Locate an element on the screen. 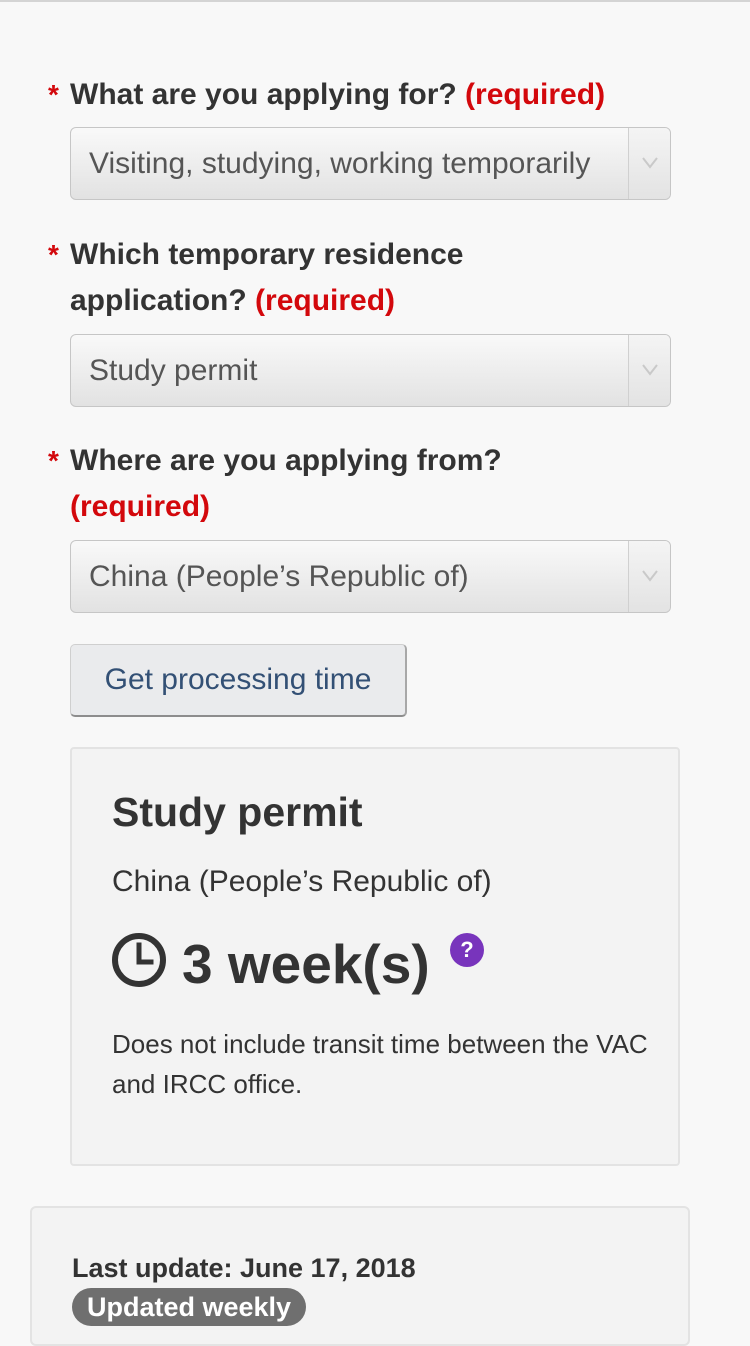 This screenshot has width=750, height=1346. applying-for-label-text: What are you applying for? is located at coordinates (263, 94).